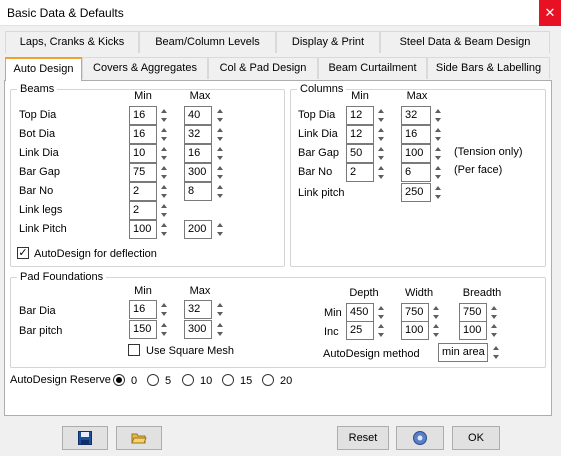  I want to click on autodesign-method-spinner, so click(497, 352).